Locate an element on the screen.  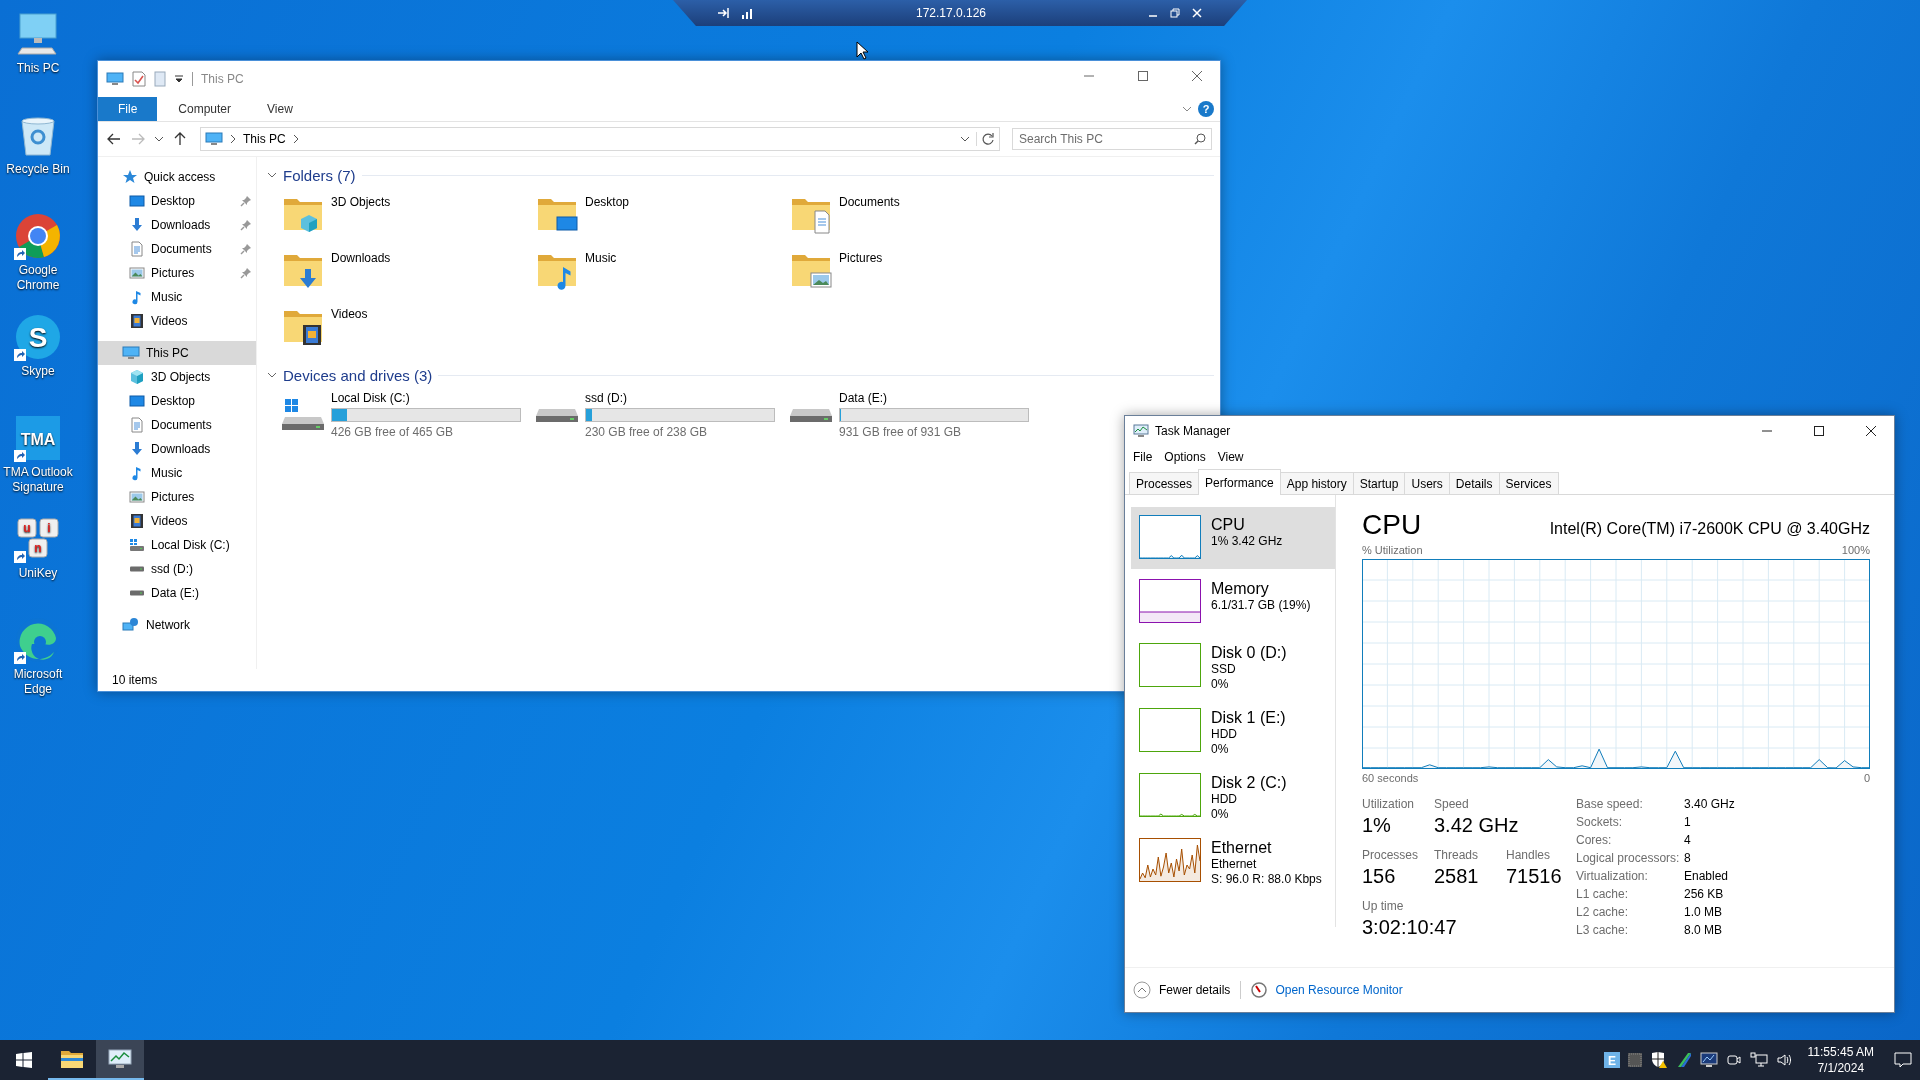
document-icon is located at coordinates (137, 249).